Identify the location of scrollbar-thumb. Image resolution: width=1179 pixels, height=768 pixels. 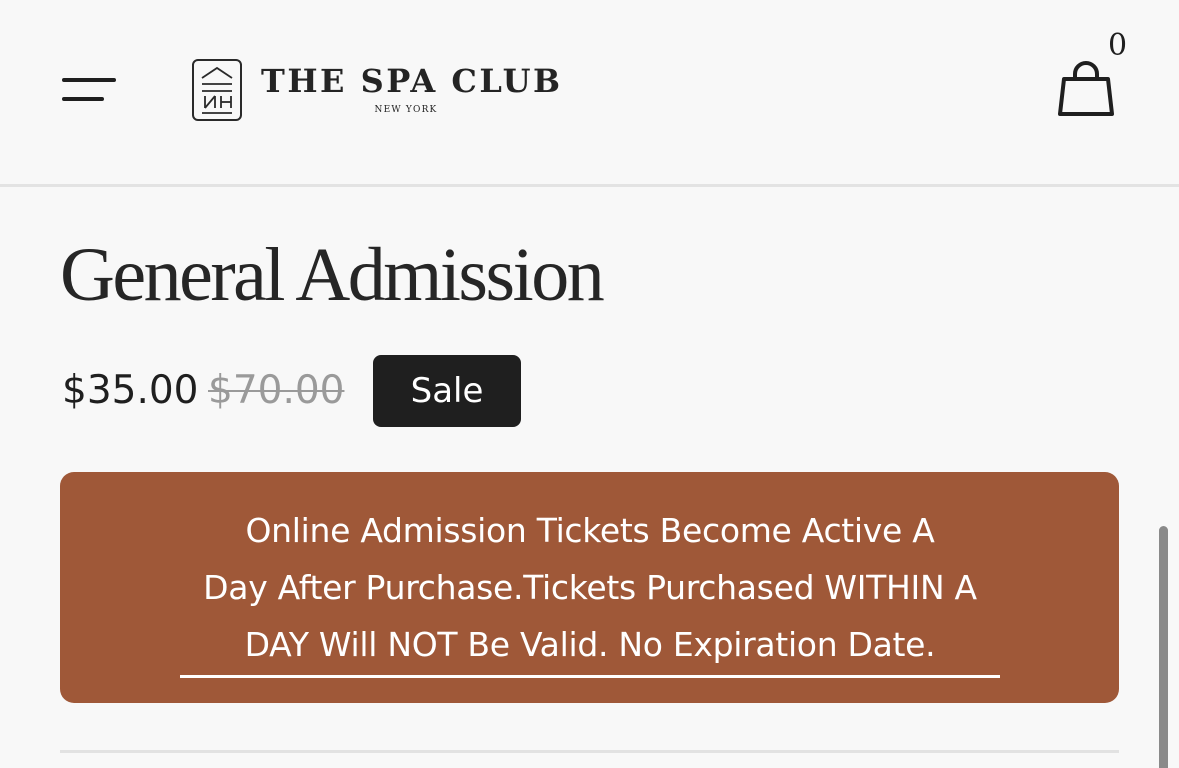
(1163, 647).